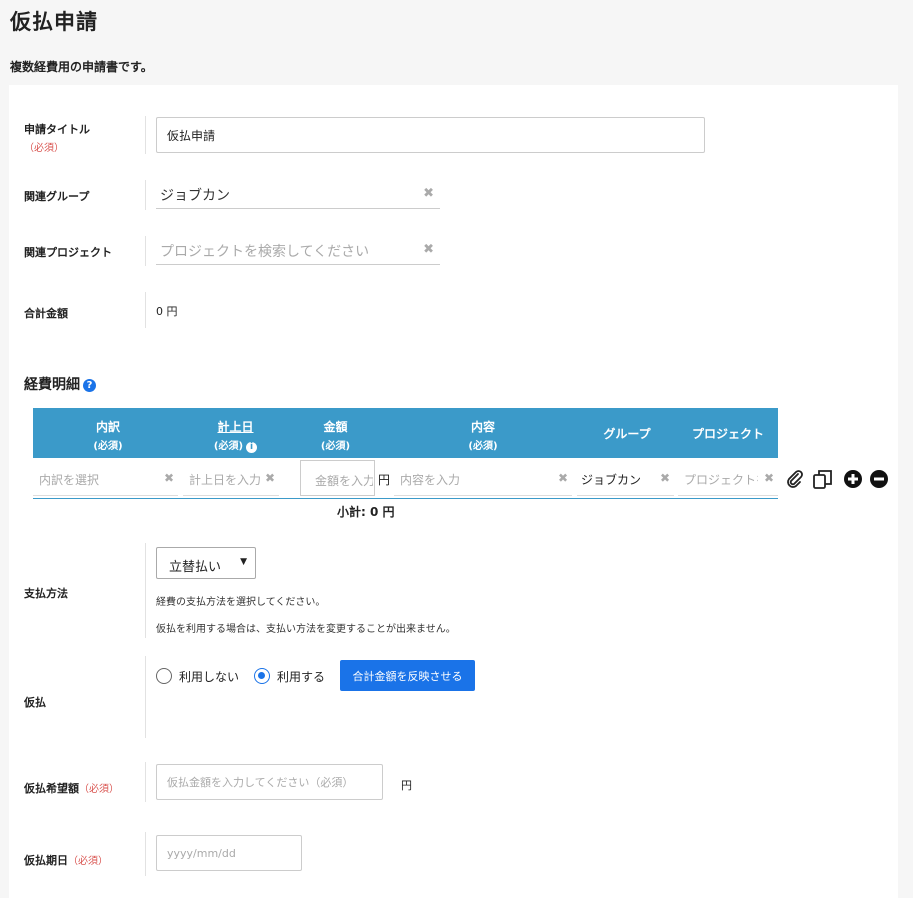 This screenshot has width=913, height=898. I want to click on payment-select-value: 立替払い, so click(195, 567).